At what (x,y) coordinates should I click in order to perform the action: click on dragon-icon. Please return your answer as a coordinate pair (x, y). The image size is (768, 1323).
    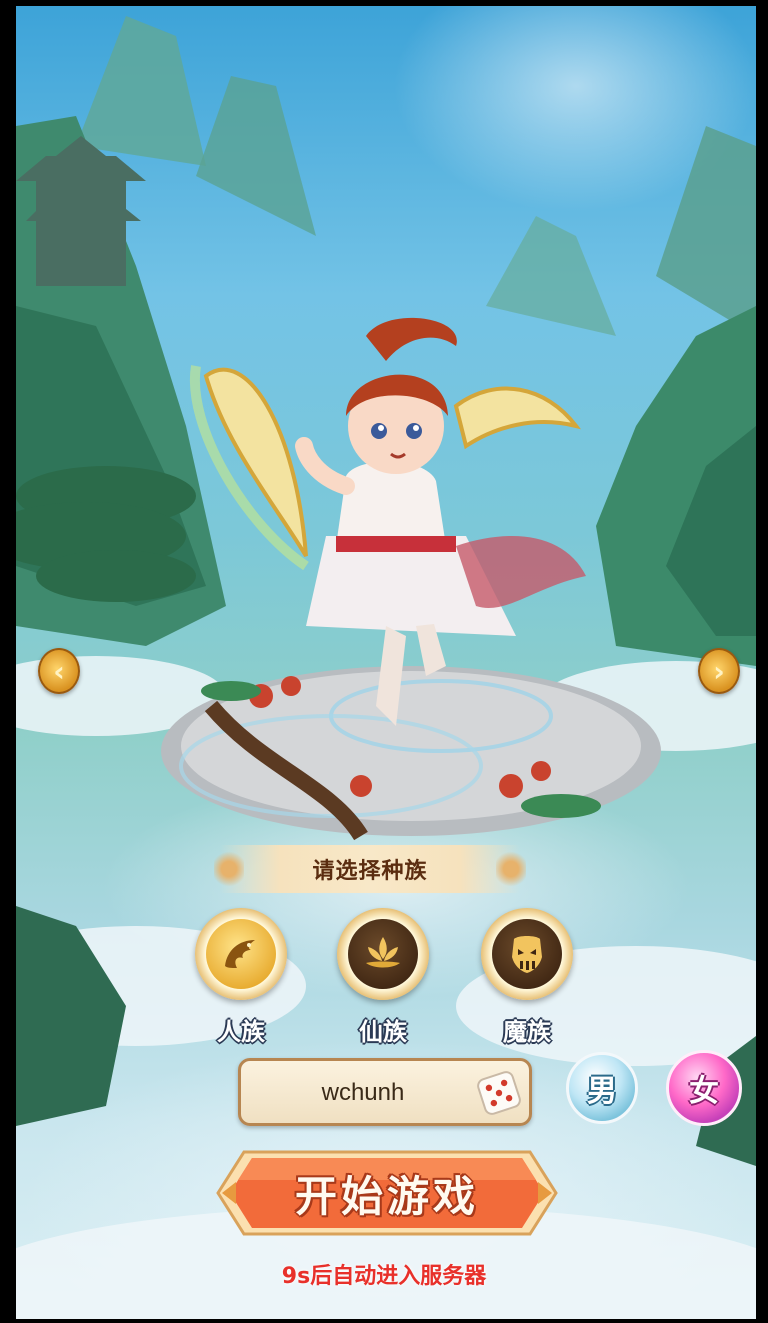
    Looking at the image, I should click on (240, 954).